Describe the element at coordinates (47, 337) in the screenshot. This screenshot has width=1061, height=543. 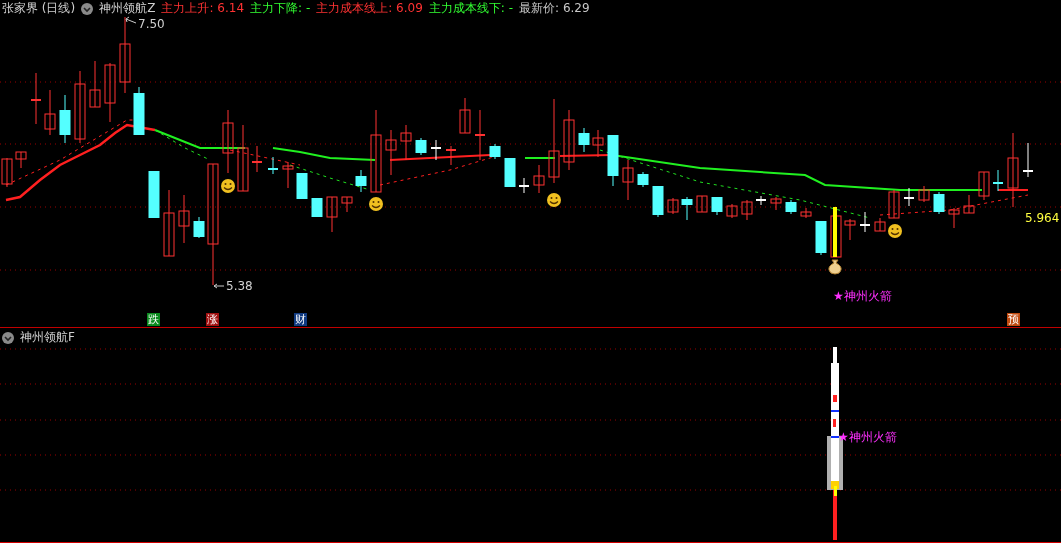
I see `indicator-name: 神州领航F` at that location.